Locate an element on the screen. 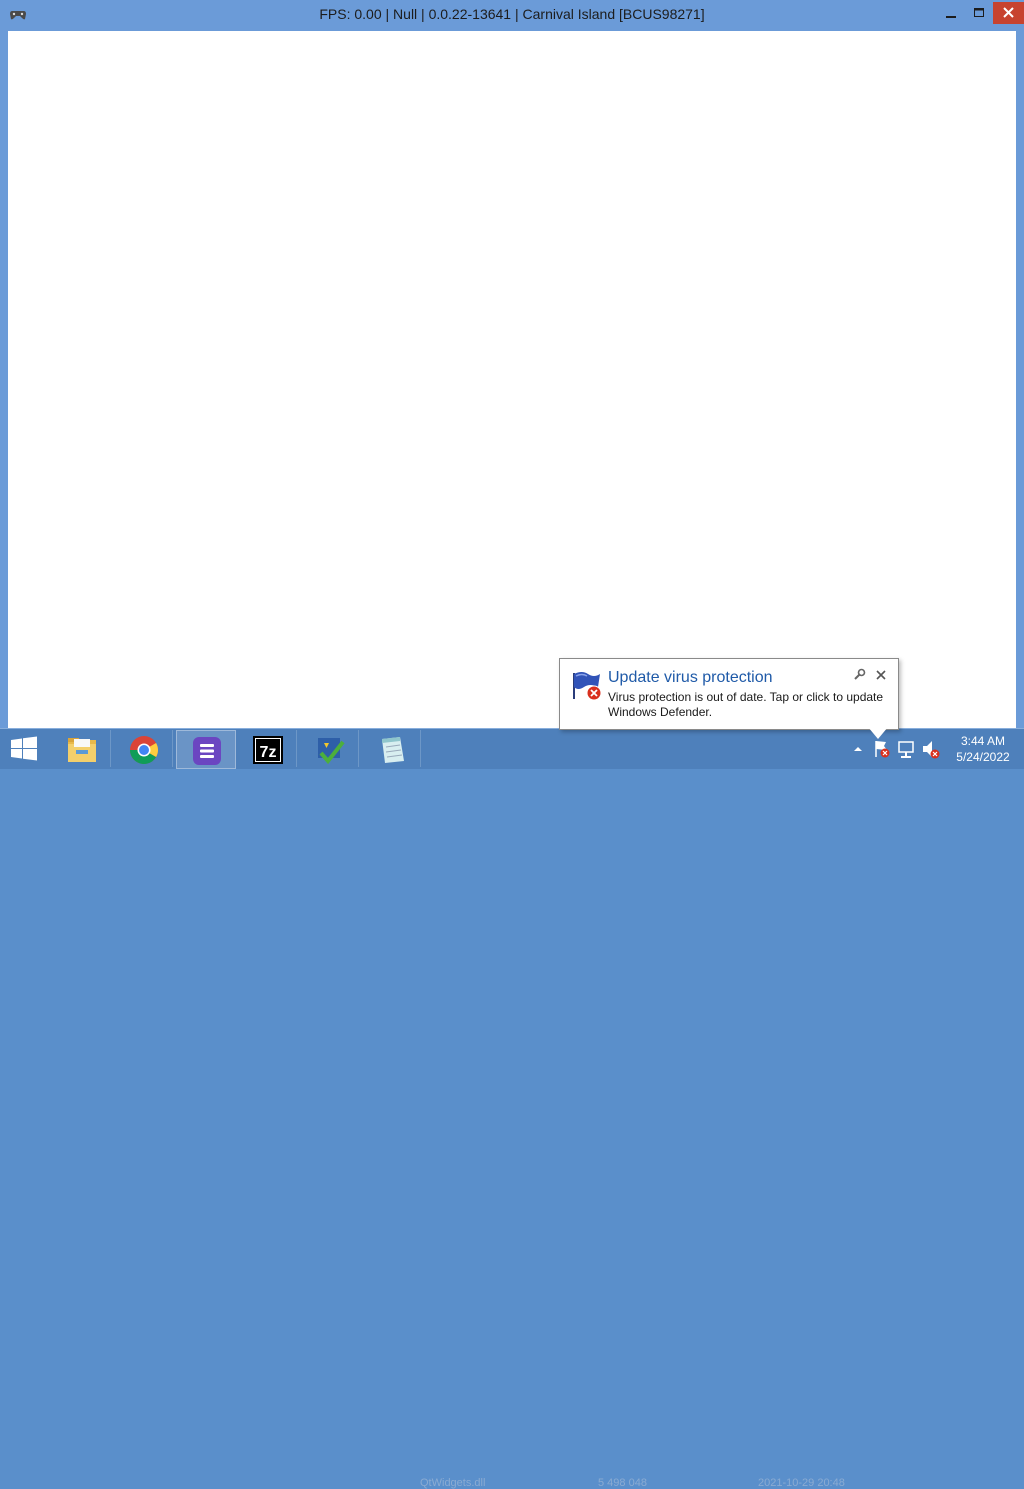  balloon-options-button is located at coordinates (859, 677).